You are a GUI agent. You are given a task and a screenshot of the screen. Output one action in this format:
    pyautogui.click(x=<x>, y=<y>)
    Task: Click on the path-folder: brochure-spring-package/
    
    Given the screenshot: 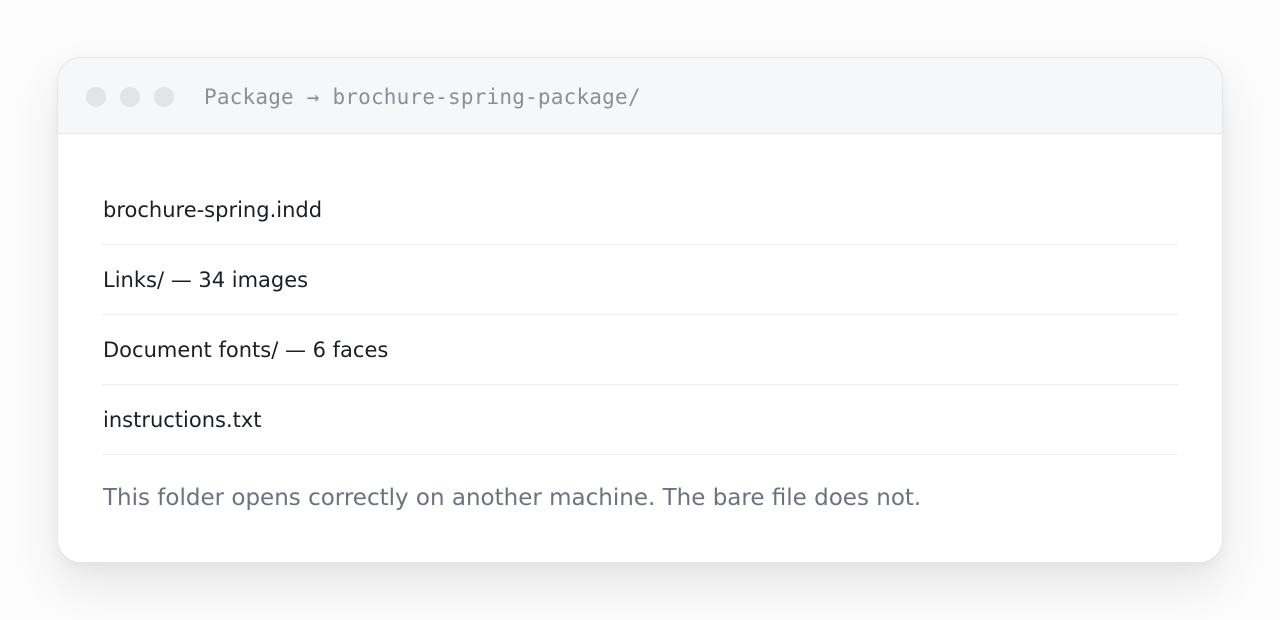 What is the action you would take?
    pyautogui.click(x=486, y=97)
    